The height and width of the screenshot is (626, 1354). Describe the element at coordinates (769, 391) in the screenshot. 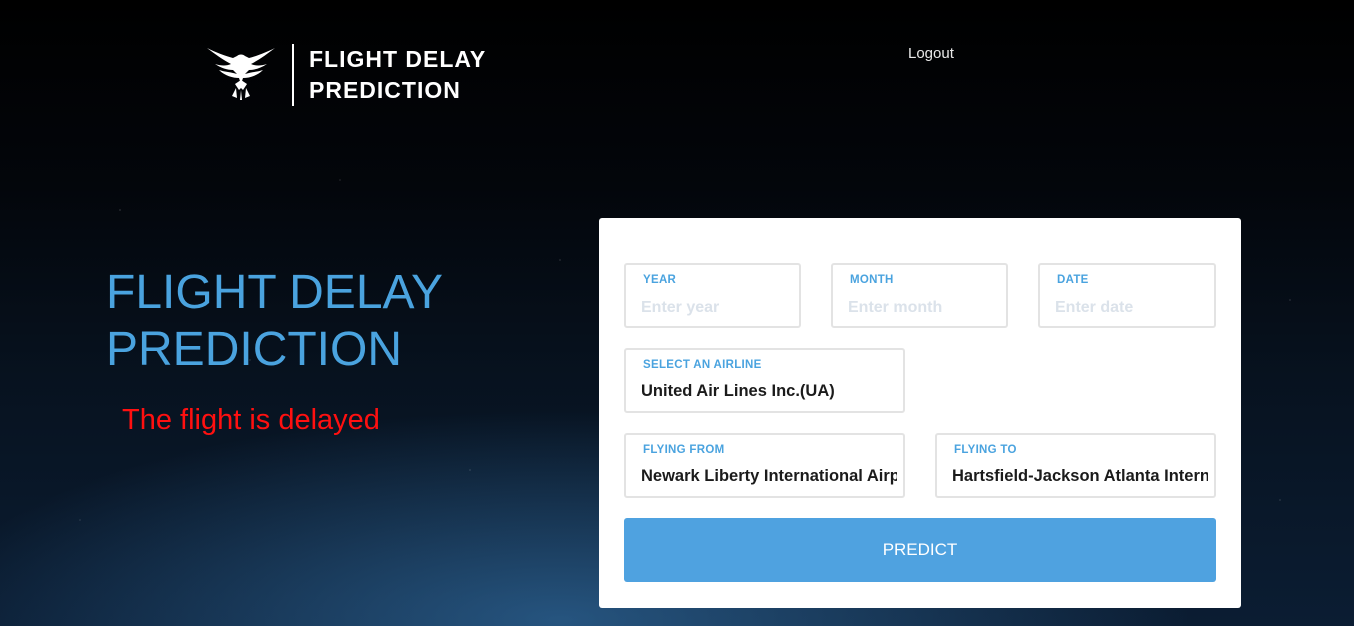

I see `airline-selected-value: United Air Lines Inc.(UA)` at that location.